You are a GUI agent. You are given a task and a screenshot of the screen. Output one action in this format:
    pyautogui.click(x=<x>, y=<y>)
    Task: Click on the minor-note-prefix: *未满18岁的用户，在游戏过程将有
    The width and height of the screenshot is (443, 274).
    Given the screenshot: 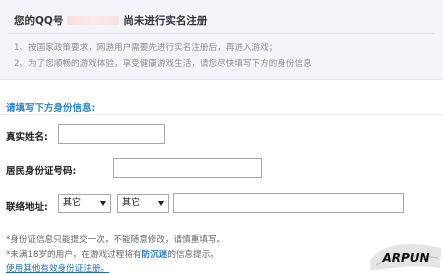 What is the action you would take?
    pyautogui.click(x=74, y=255)
    